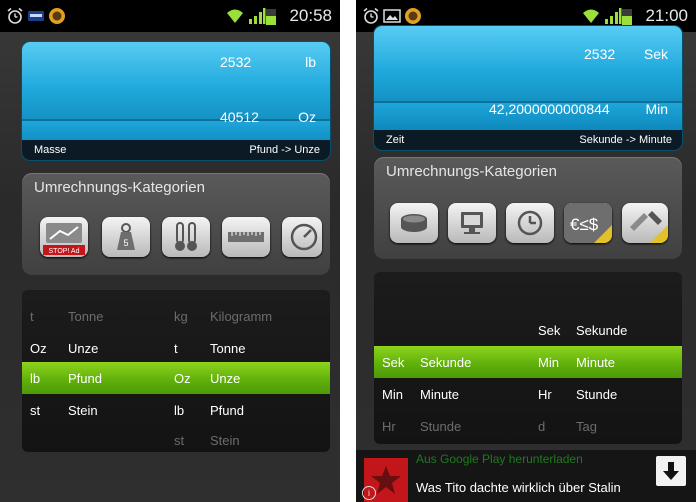 This screenshot has height=502, width=696. I want to click on to-abbr: kg, so click(181, 316).